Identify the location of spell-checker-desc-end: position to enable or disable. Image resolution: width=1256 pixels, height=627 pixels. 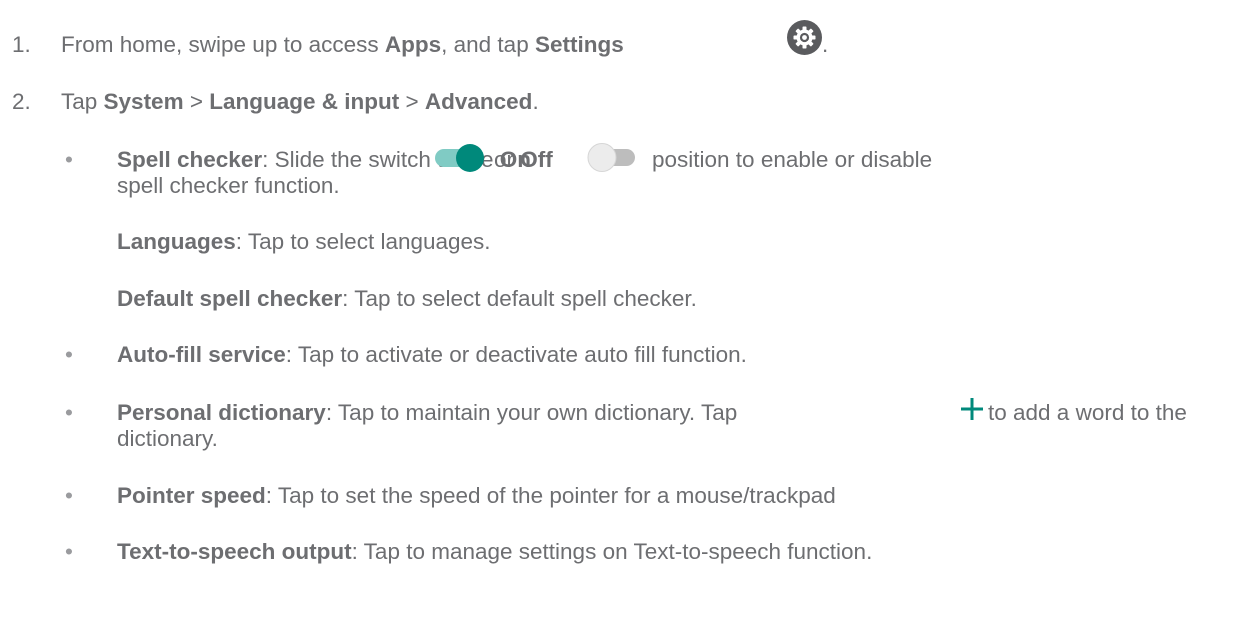
(792, 159).